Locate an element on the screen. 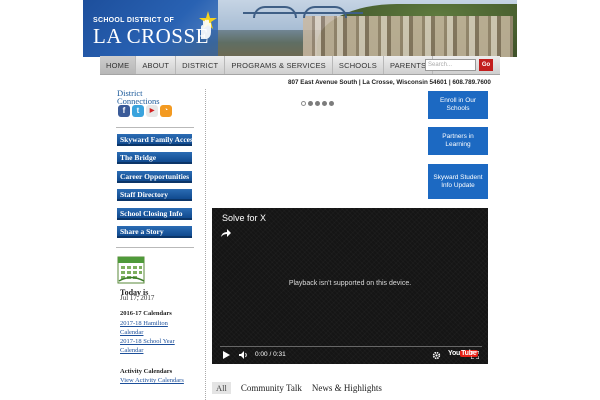 This screenshot has height=400, width=600. tab-community-talk: Community Talk is located at coordinates (271, 388).